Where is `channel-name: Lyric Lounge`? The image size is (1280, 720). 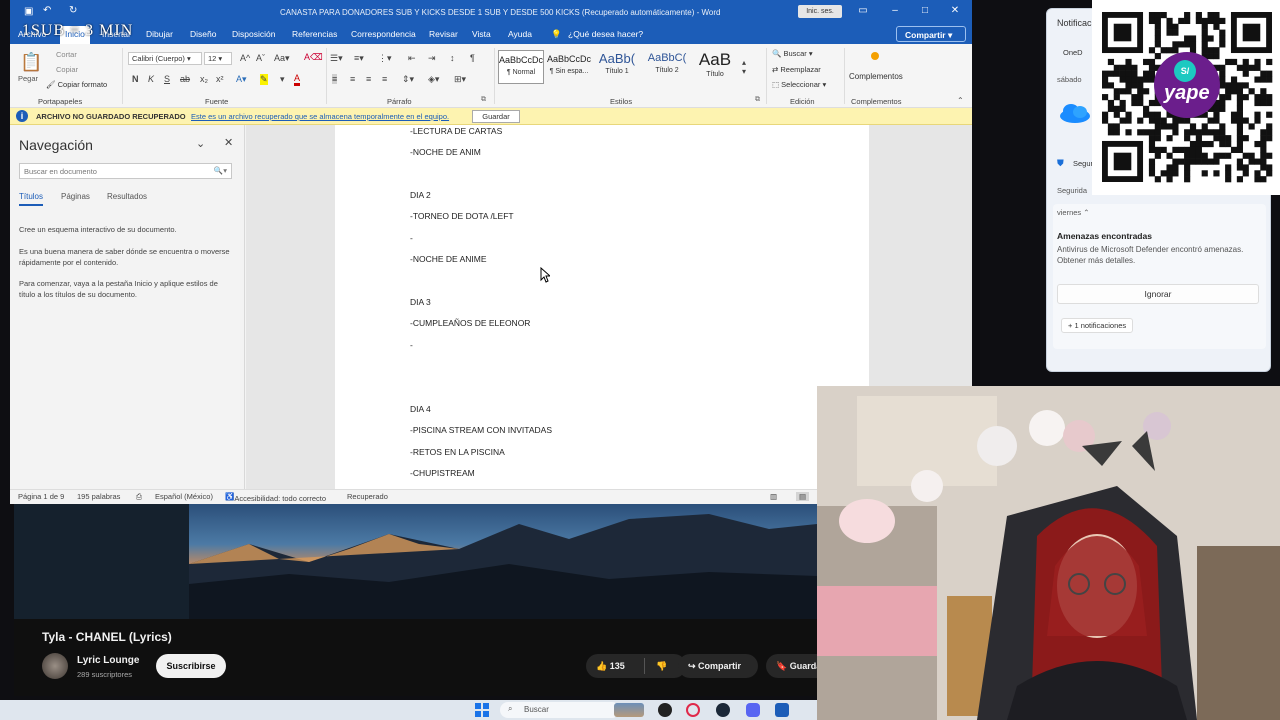 channel-name: Lyric Lounge is located at coordinates (108, 660).